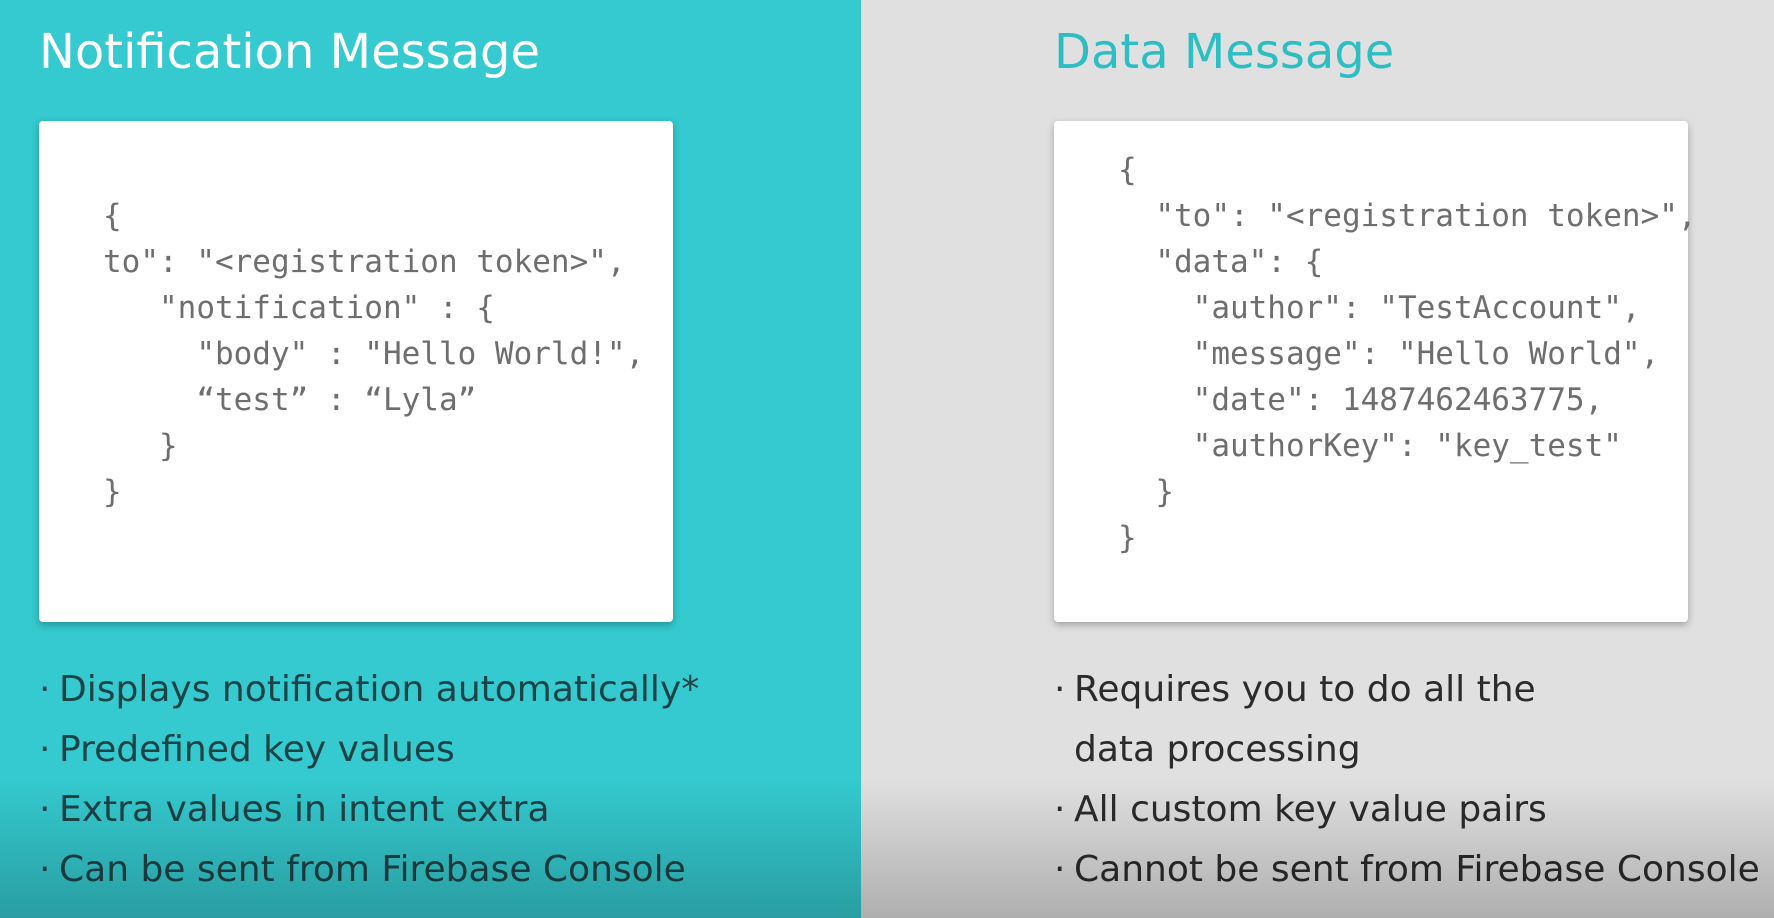 The width and height of the screenshot is (1774, 918). What do you see at coordinates (369, 810) in the screenshot?
I see `list-item: Extra values in intent extra` at bounding box center [369, 810].